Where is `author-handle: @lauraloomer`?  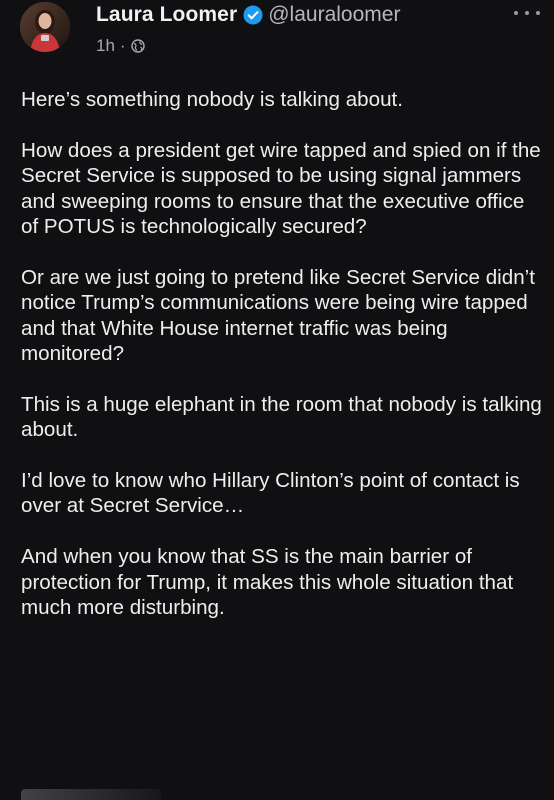
author-handle: @lauraloomer is located at coordinates (334, 15).